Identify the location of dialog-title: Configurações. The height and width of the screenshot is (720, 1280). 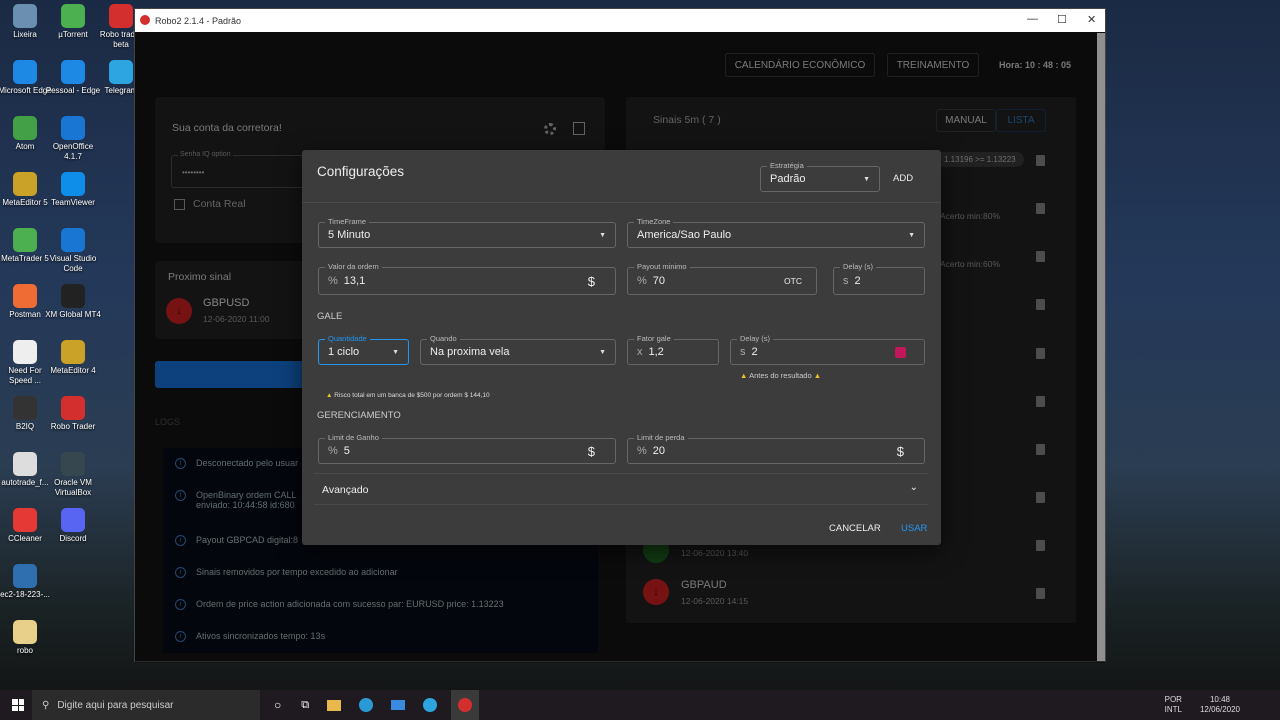
(361, 171).